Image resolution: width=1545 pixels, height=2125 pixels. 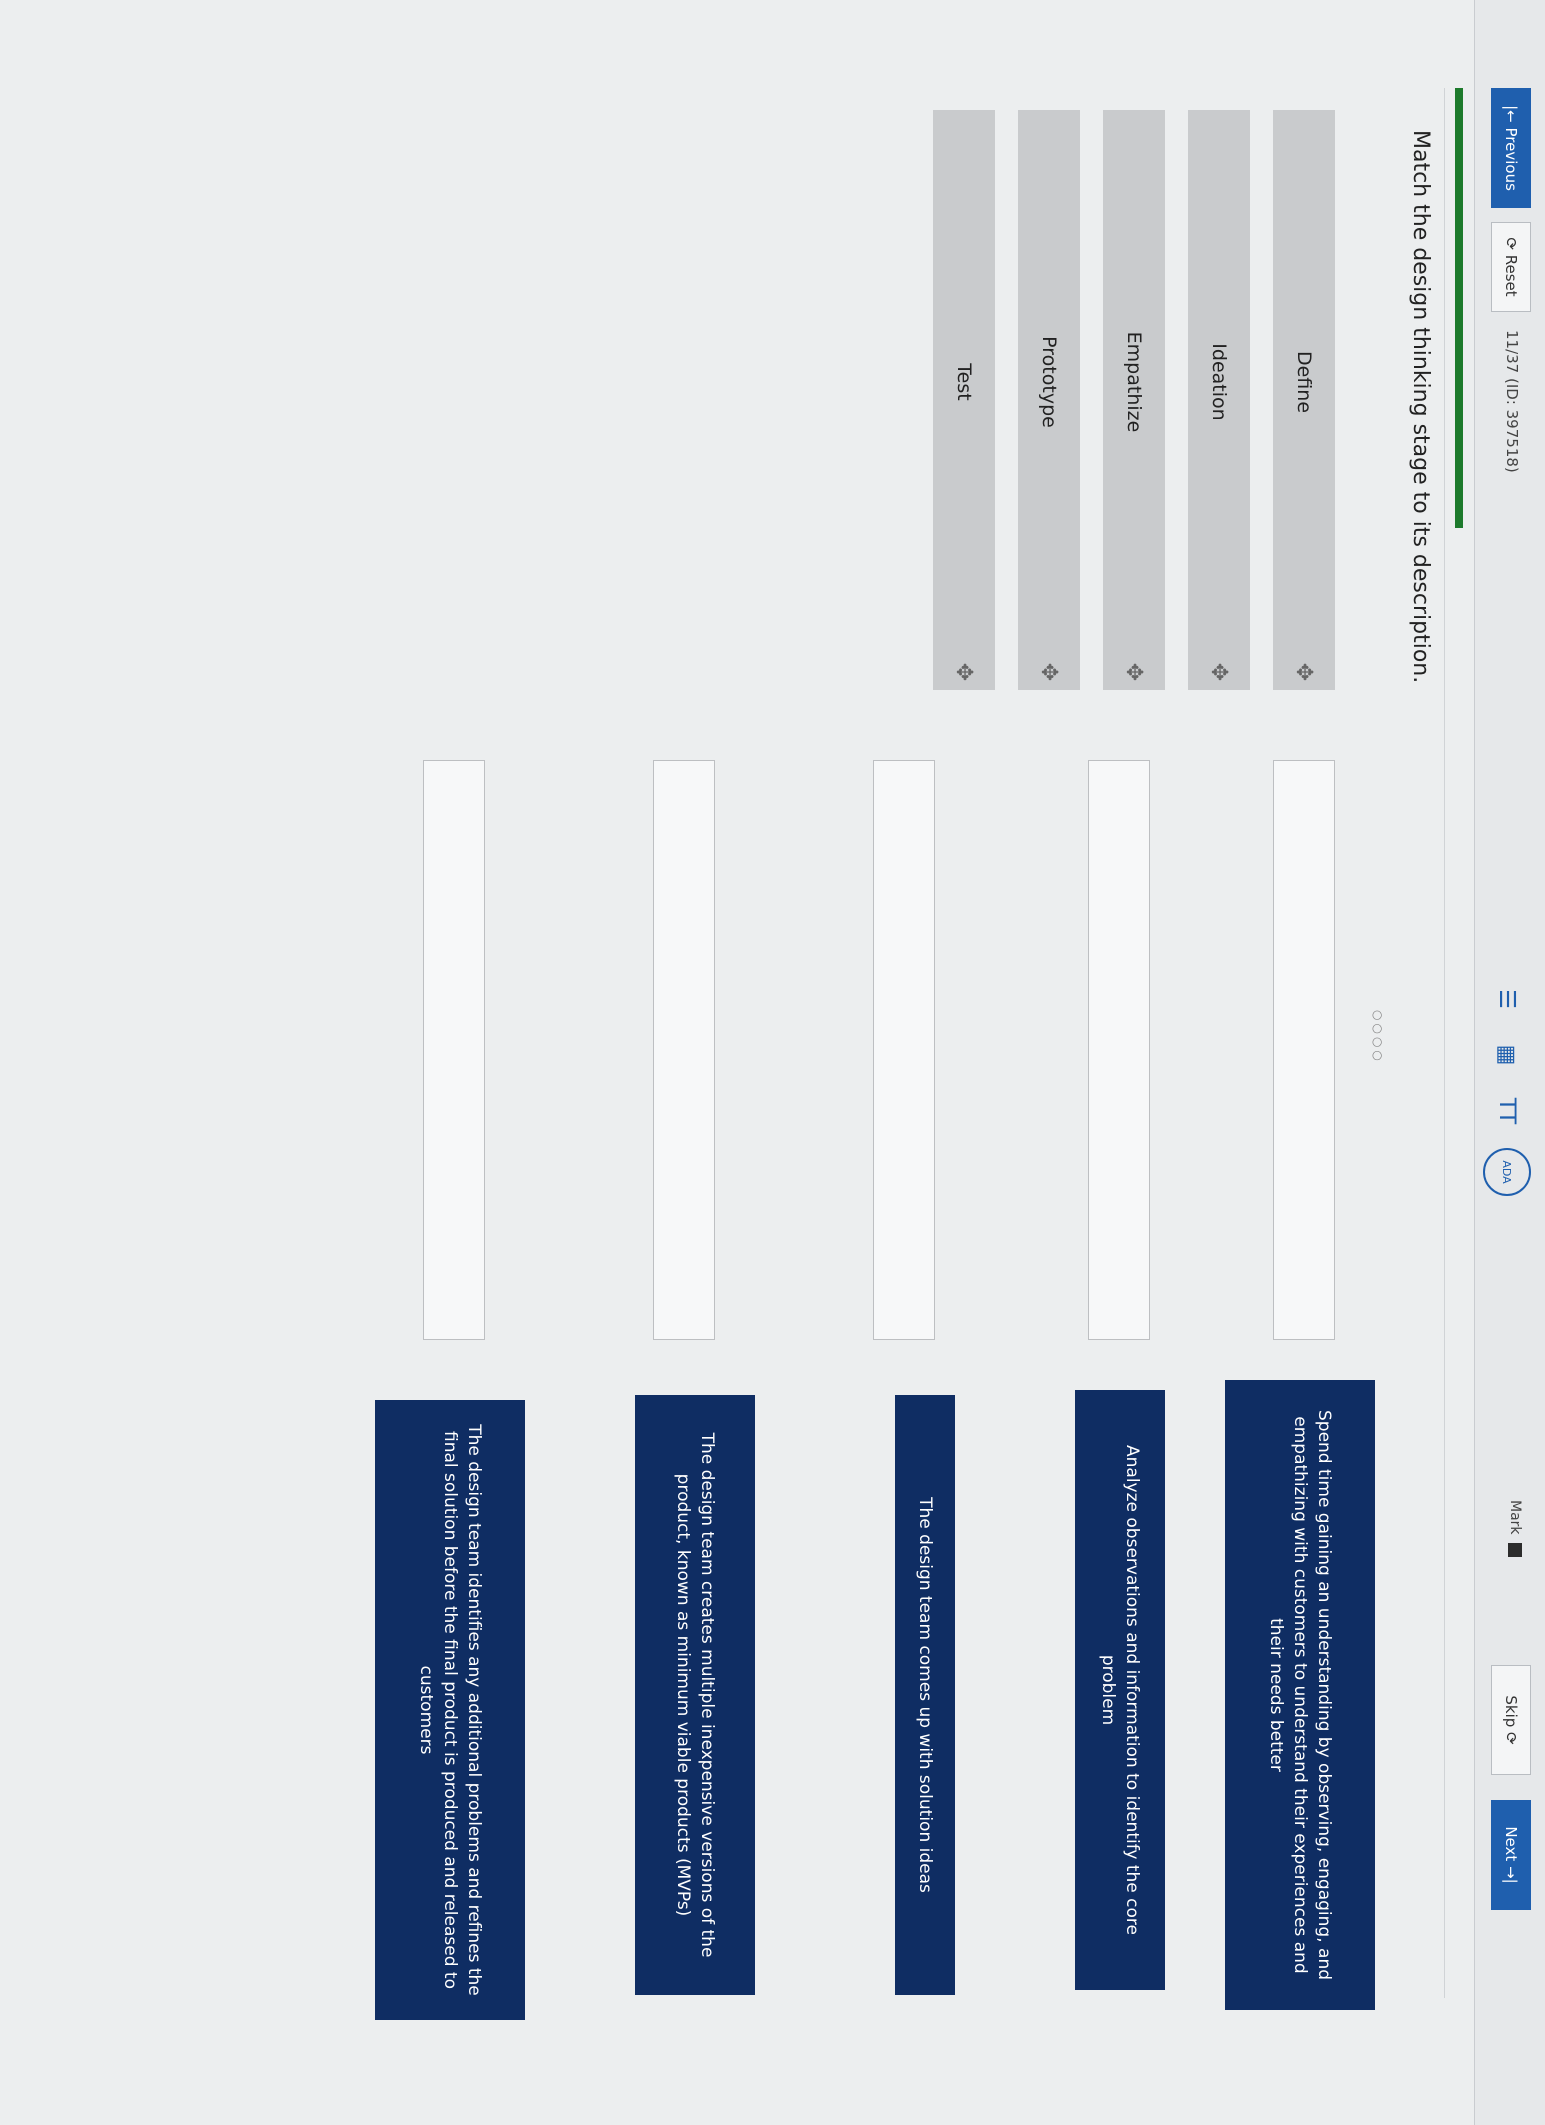 I want to click on mark-label: Mark, so click(x=1515, y=1517).